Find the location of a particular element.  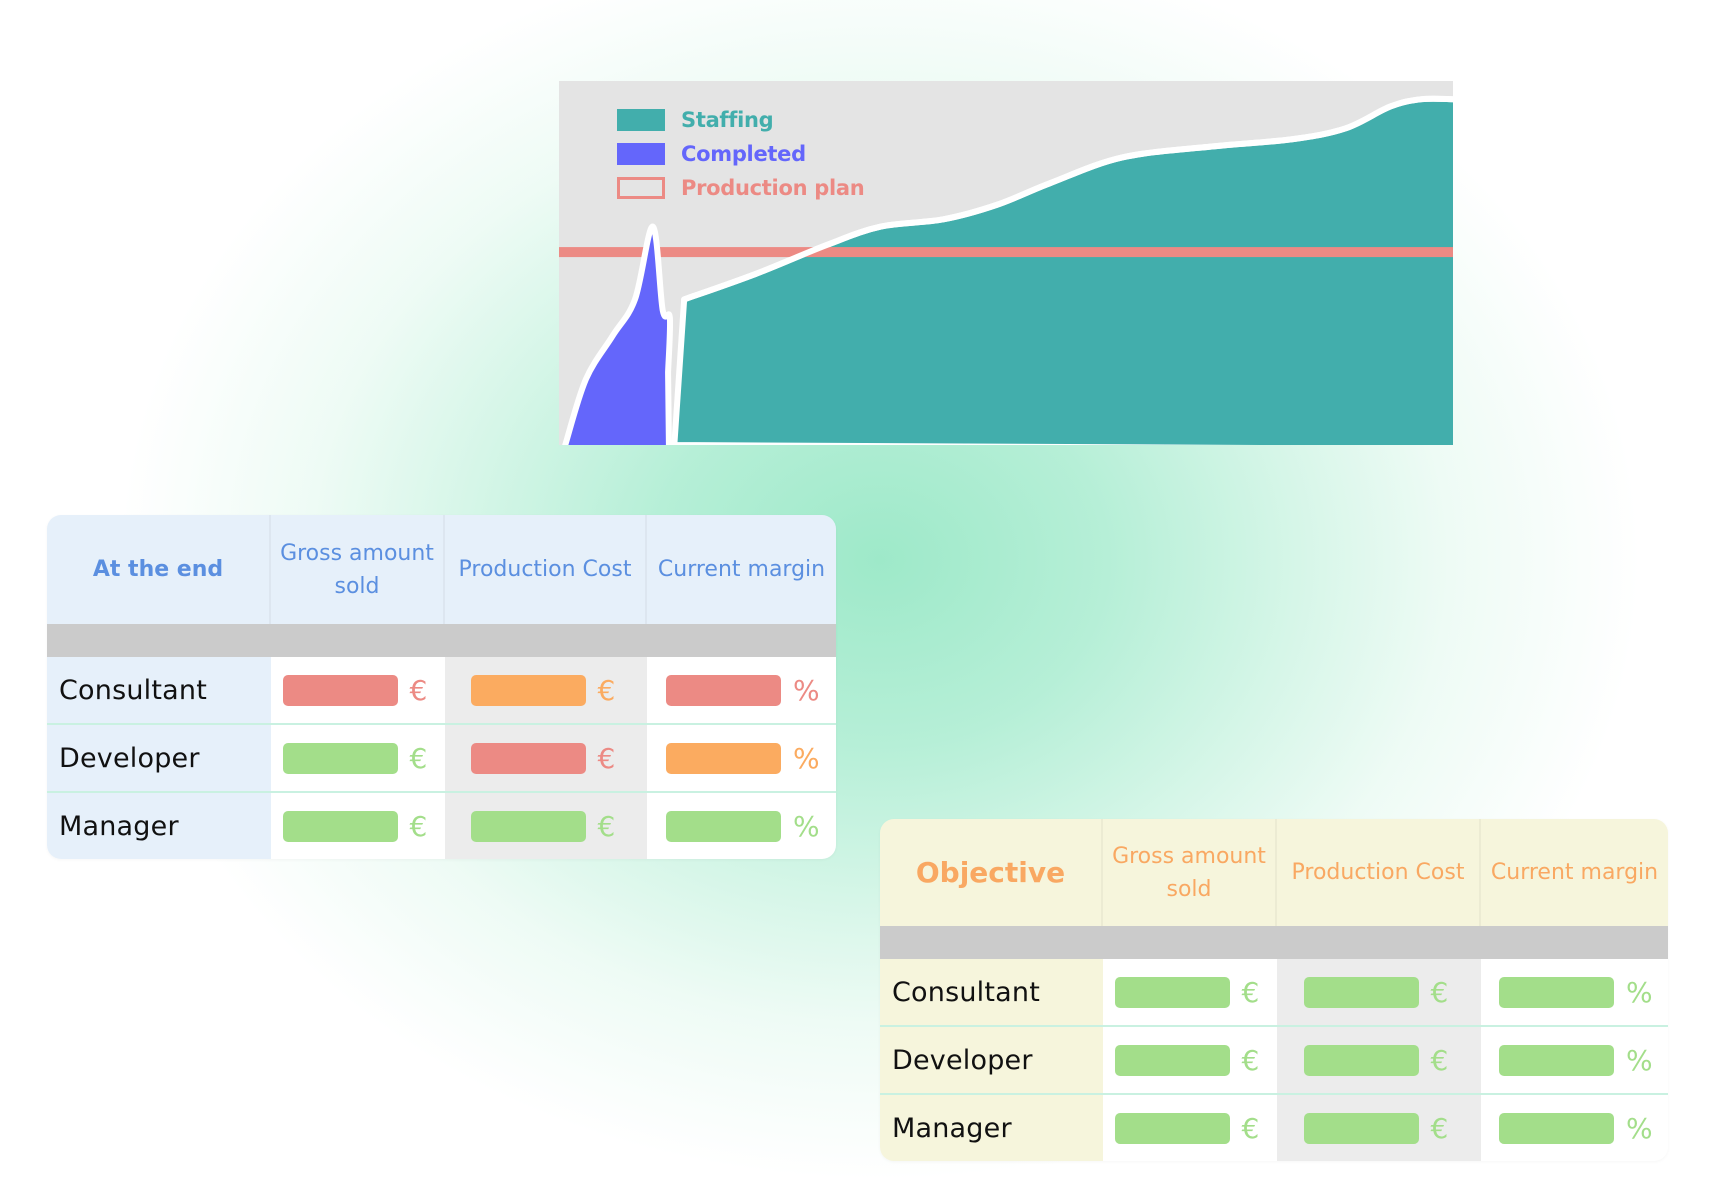

legend-label-completed: Completed is located at coordinates (743, 154).